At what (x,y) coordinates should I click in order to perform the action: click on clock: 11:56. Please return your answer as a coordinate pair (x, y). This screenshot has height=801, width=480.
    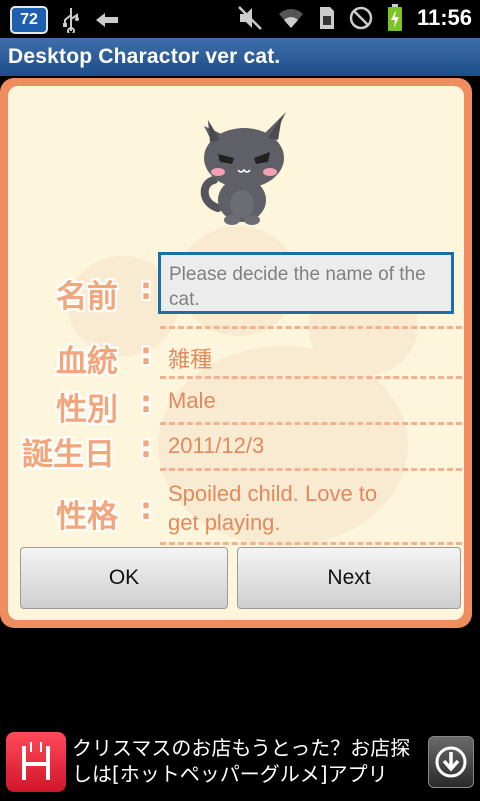
    Looking at the image, I should click on (444, 17).